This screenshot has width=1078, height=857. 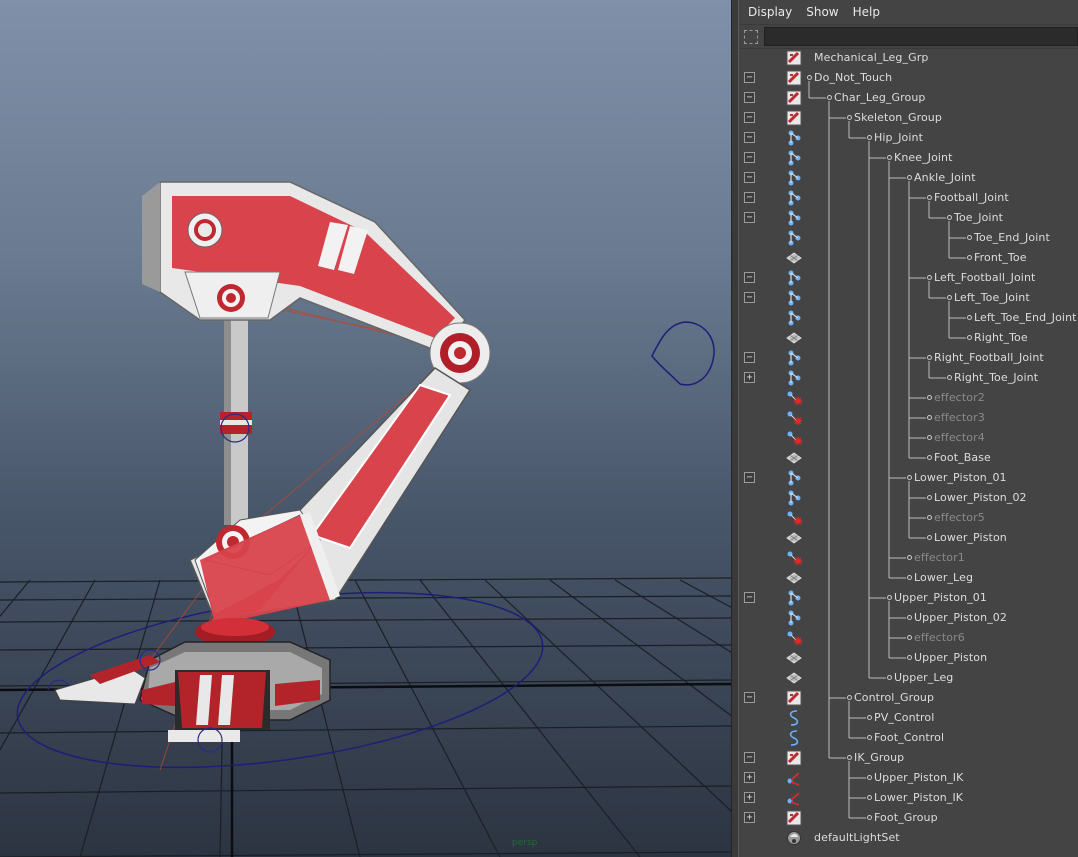 What do you see at coordinates (751, 36) in the screenshot?
I see `filter-options-icon` at bounding box center [751, 36].